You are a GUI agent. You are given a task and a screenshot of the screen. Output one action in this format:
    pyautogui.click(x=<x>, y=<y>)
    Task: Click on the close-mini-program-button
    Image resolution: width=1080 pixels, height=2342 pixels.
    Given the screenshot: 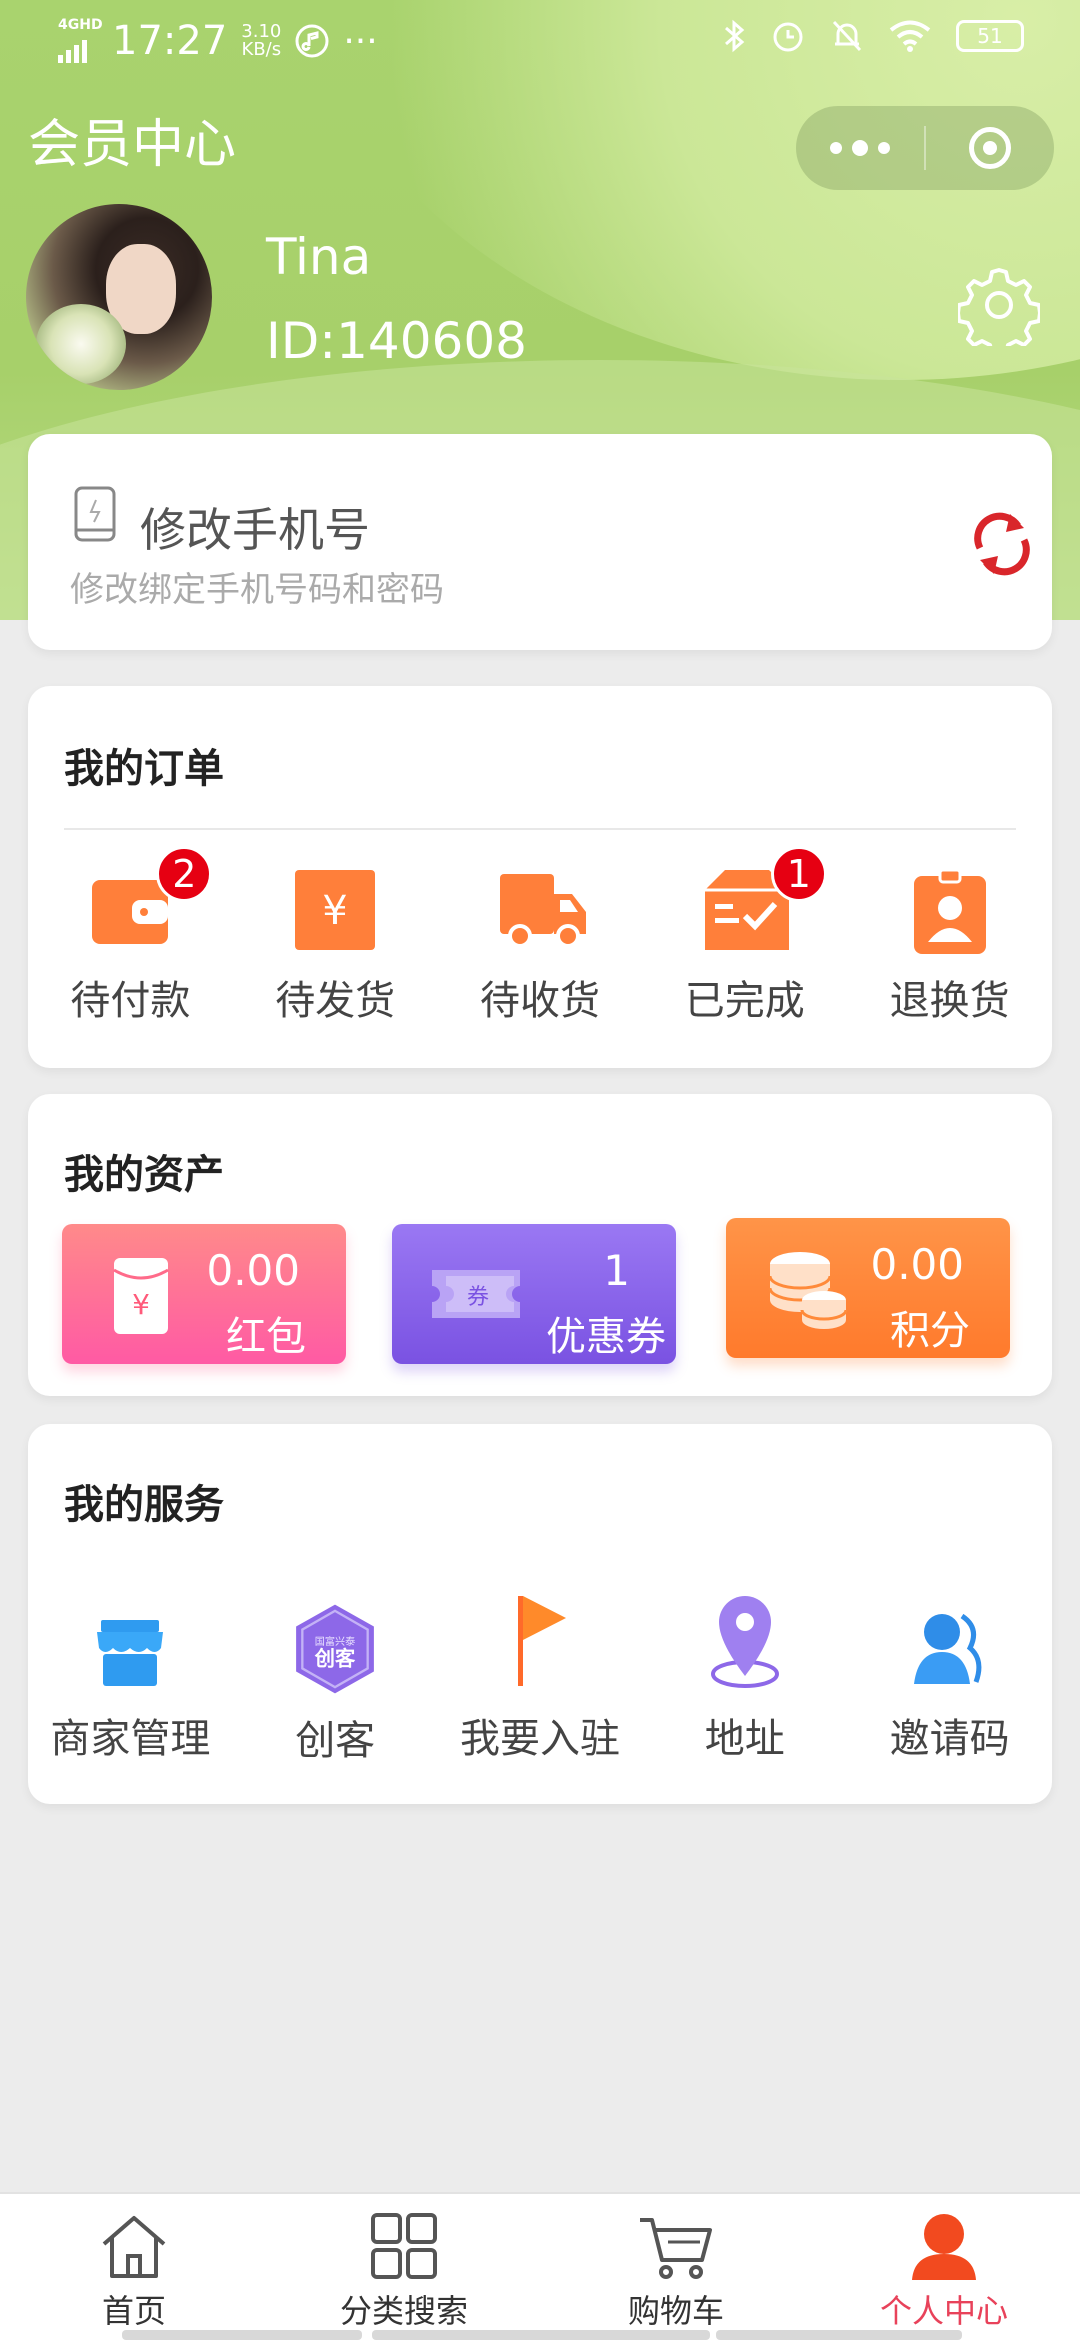 What is the action you would take?
    pyautogui.click(x=990, y=148)
    